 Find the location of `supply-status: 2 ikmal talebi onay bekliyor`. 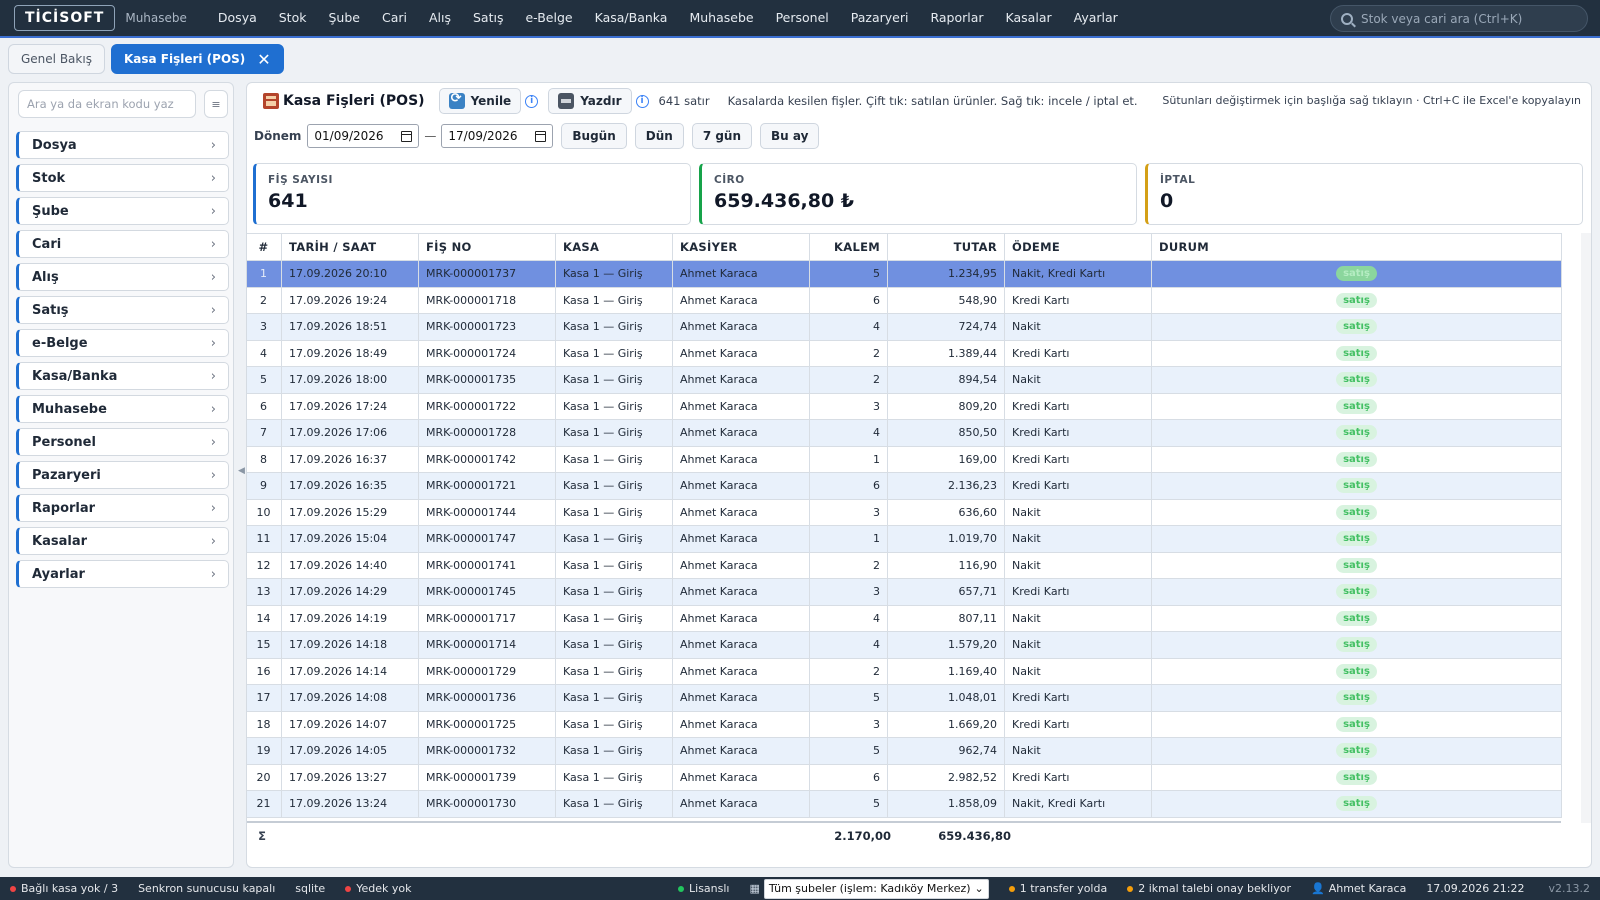

supply-status: 2 ikmal talebi onay bekliyor is located at coordinates (1209, 888).